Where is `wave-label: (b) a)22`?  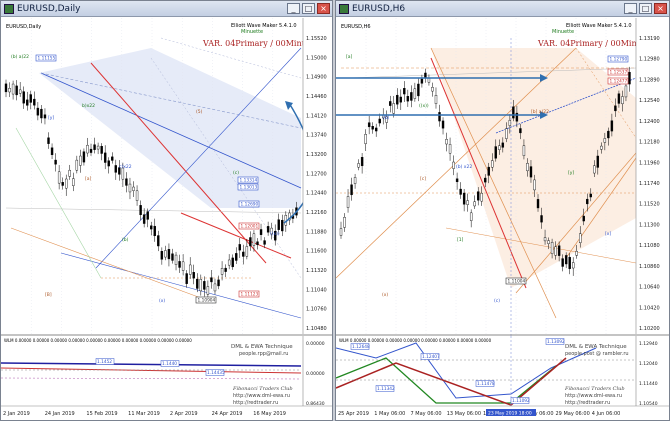
wave-label: (b) a)22 is located at coordinates (20, 57).